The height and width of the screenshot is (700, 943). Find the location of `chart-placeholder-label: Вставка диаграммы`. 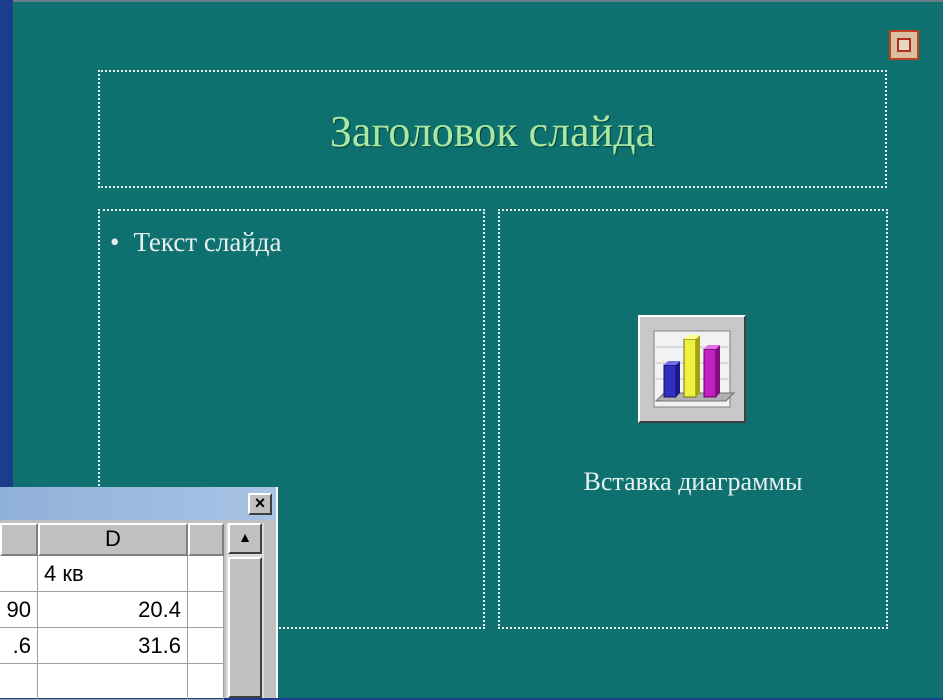

chart-placeholder-label: Вставка диаграммы is located at coordinates (693, 481).